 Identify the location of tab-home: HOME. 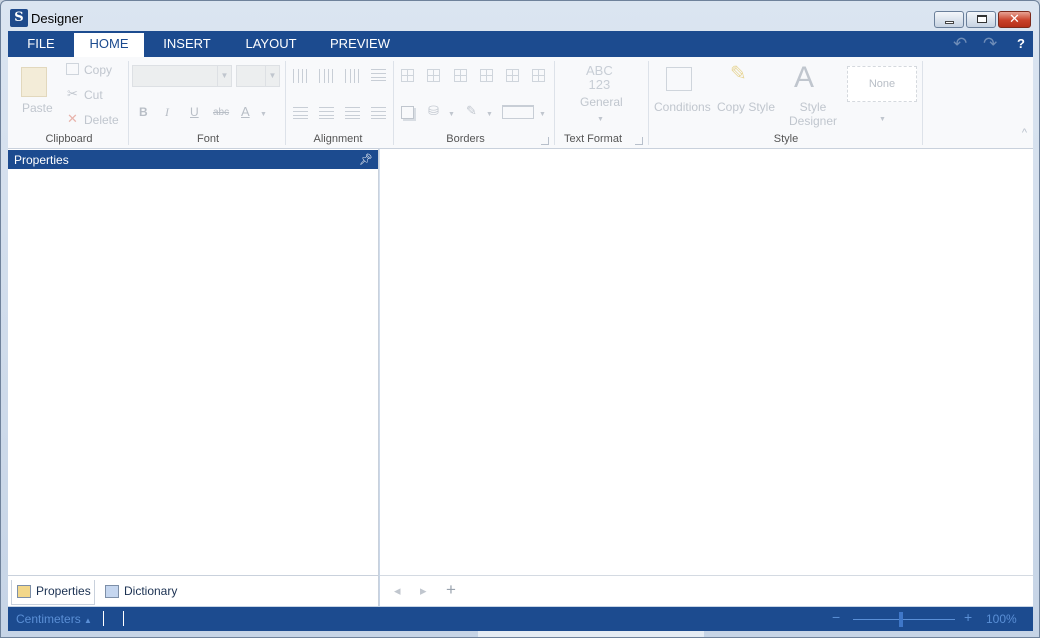
(109, 45).